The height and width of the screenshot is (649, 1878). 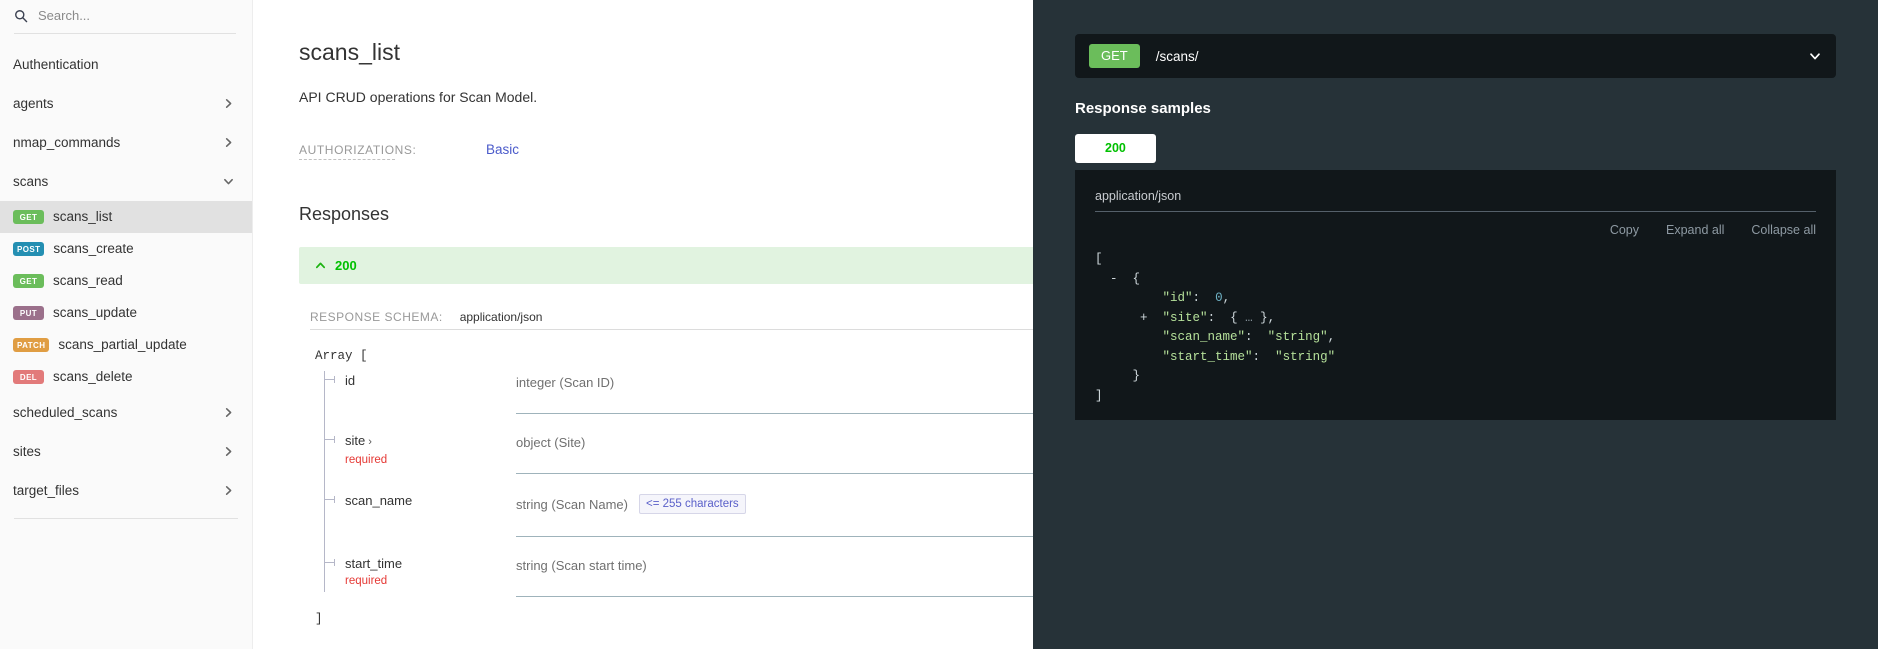 What do you see at coordinates (666, 265) in the screenshot?
I see `response-200-header: 200` at bounding box center [666, 265].